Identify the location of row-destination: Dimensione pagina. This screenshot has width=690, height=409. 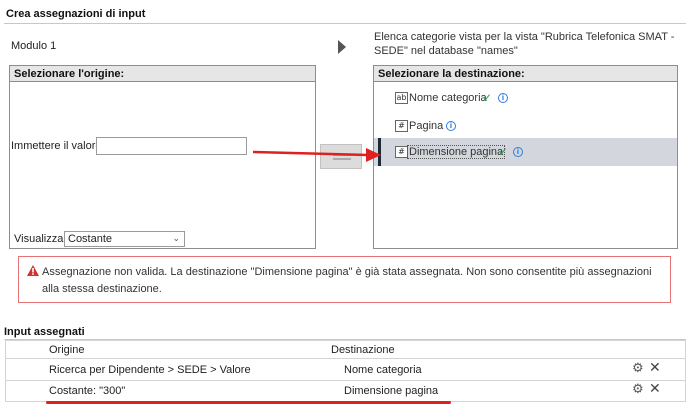
(391, 391).